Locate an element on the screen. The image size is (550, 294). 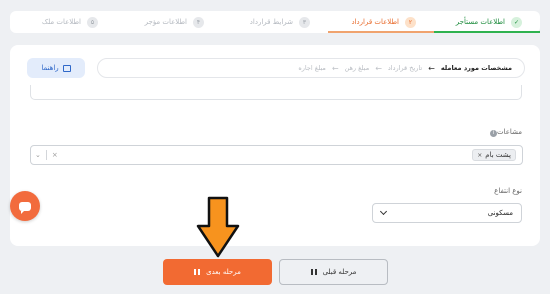
tag-label: پشت بام is located at coordinates (498, 155).